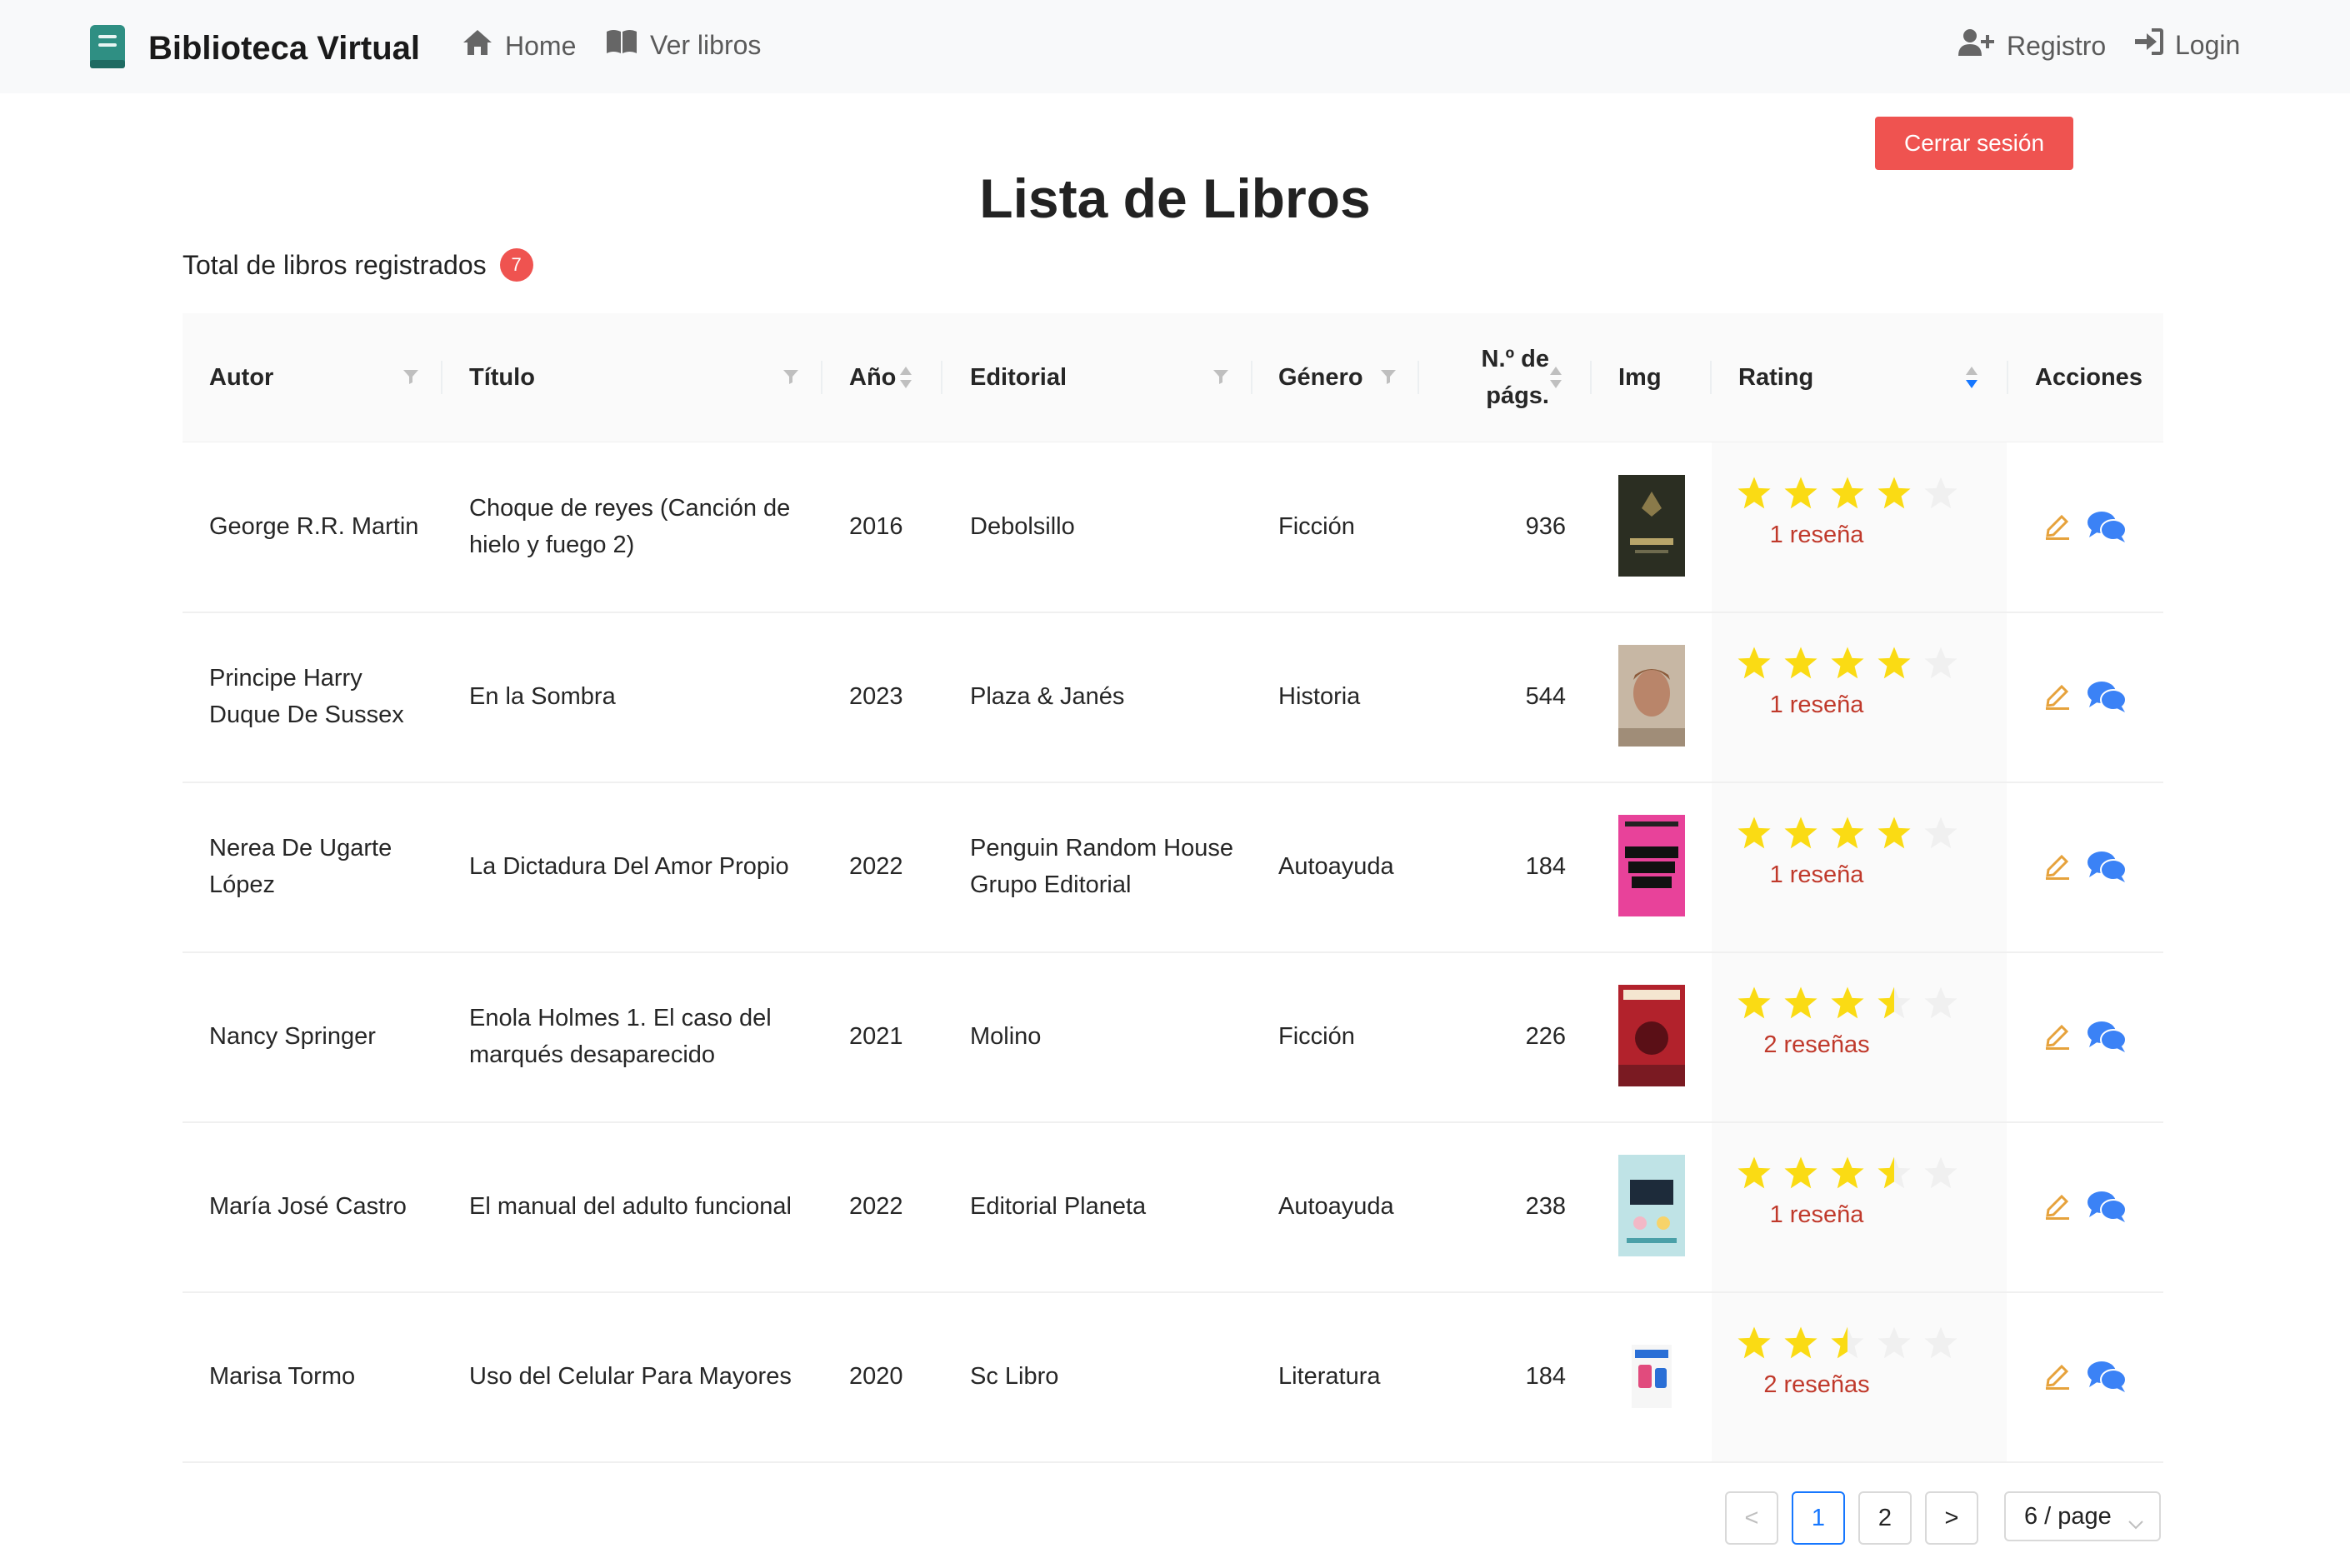 This screenshot has width=2350, height=1568. What do you see at coordinates (1014, 1376) in the screenshot?
I see `cell-publisher: Sc Libro` at bounding box center [1014, 1376].